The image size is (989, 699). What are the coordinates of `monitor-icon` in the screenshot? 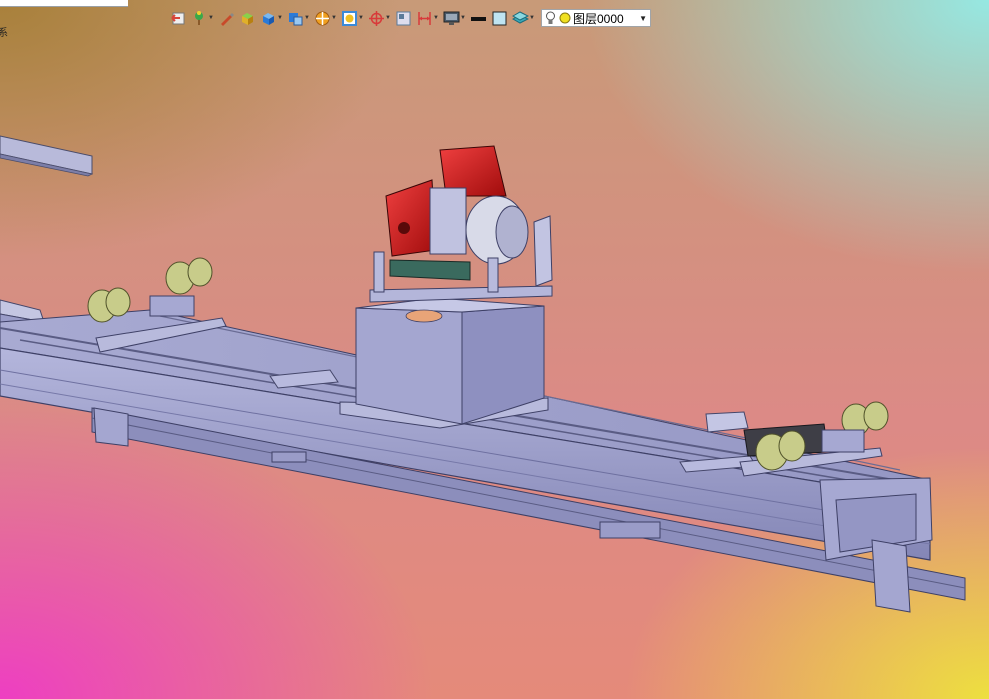 It's located at (451, 18).